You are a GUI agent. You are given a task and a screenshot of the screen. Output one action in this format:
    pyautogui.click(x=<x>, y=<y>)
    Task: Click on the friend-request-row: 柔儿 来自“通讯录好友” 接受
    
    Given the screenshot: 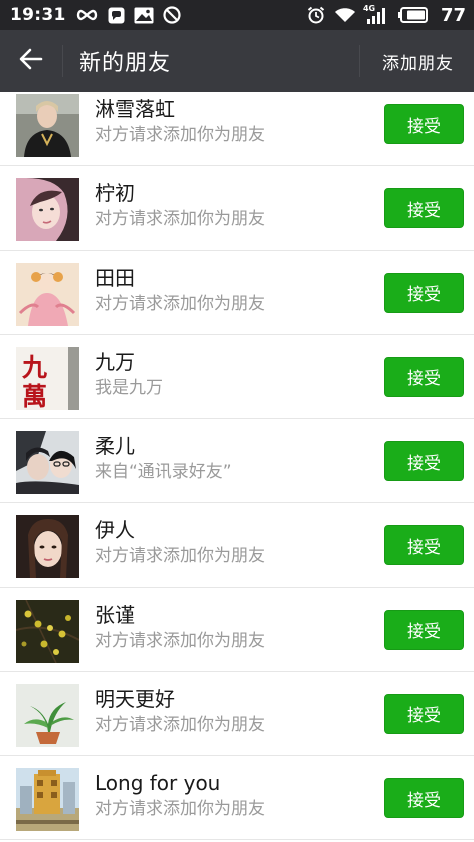 What is the action you would take?
    pyautogui.click(x=237, y=461)
    